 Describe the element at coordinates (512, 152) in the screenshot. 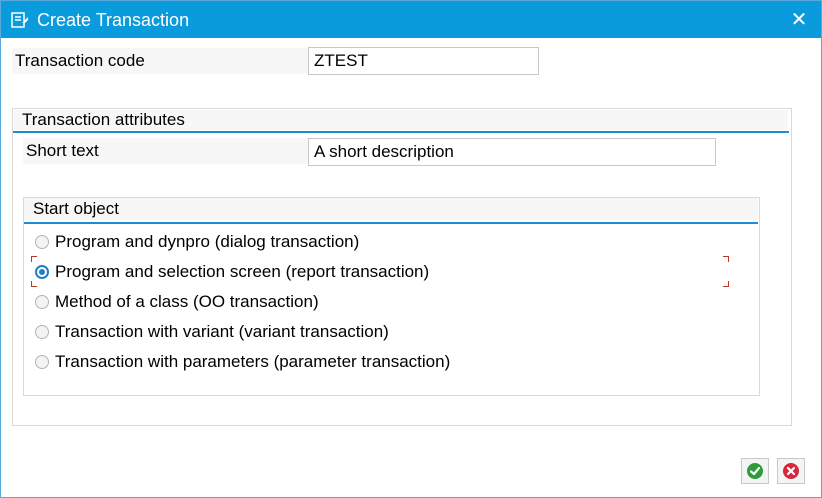

I see `short-text-field: A short description` at that location.